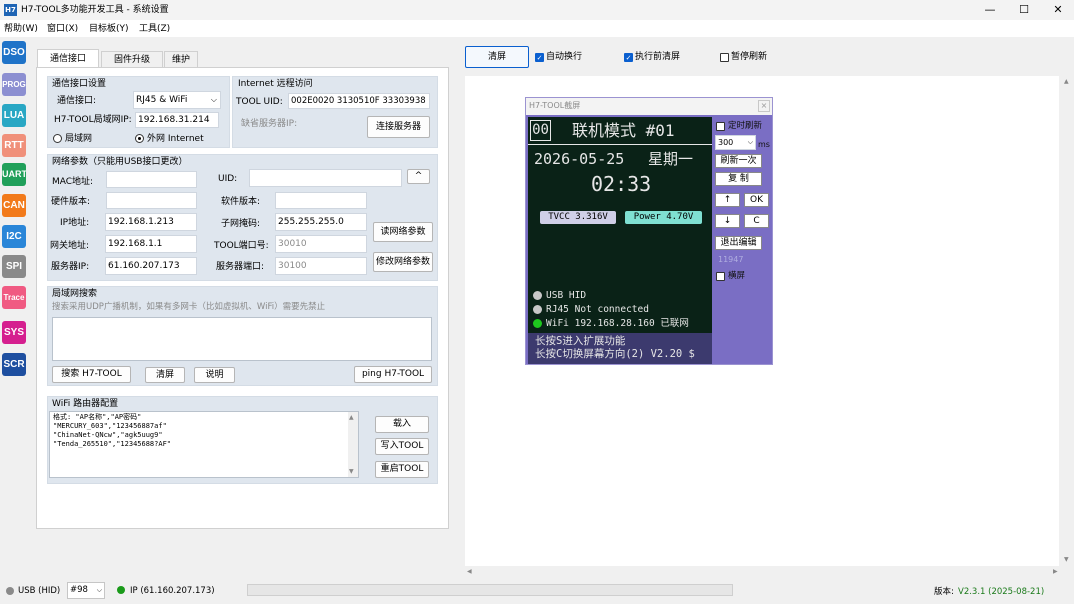 This screenshot has height=604, width=1074. I want to click on minimize-button: —, so click(990, 10).